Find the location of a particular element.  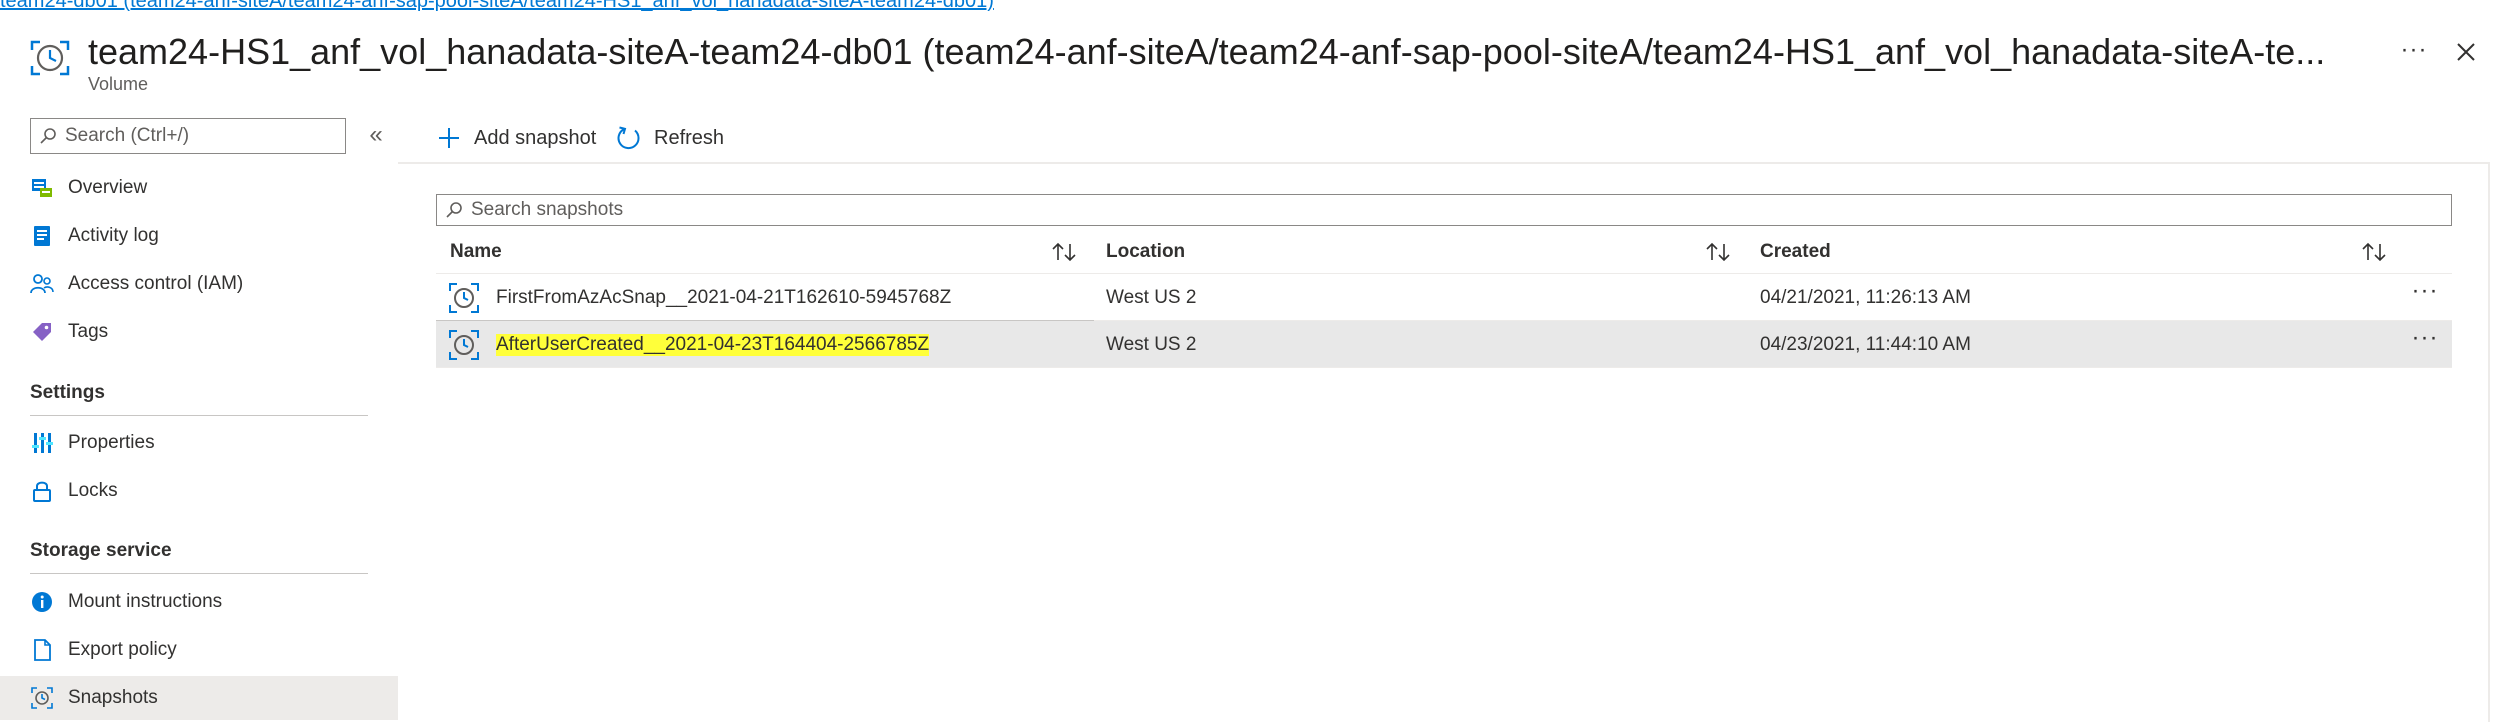

resource-menu: « Overview Activity log is located at coordinates (199, 417).